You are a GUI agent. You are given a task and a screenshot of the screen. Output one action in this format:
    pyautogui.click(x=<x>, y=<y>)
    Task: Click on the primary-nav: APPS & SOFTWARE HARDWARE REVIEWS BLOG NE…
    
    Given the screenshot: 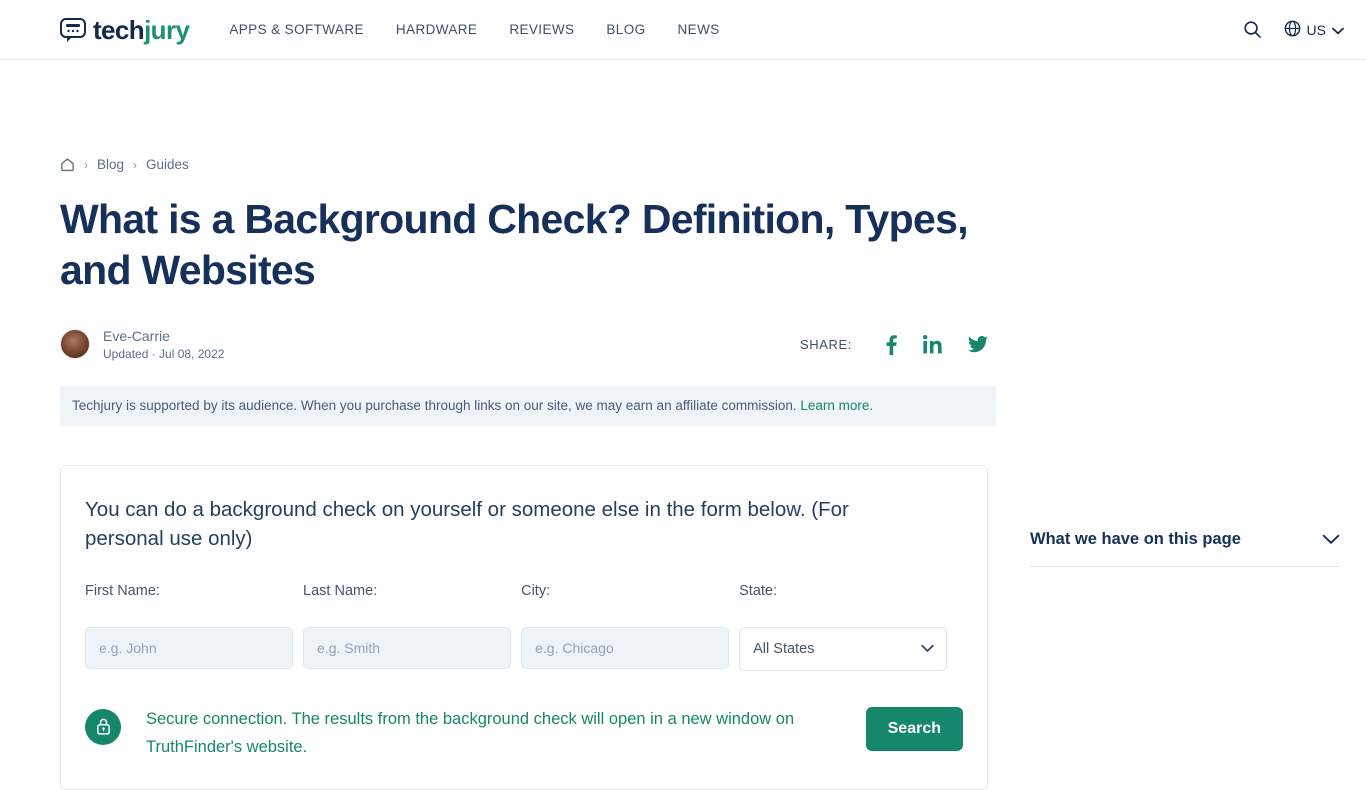 What is the action you would take?
    pyautogui.click(x=474, y=29)
    